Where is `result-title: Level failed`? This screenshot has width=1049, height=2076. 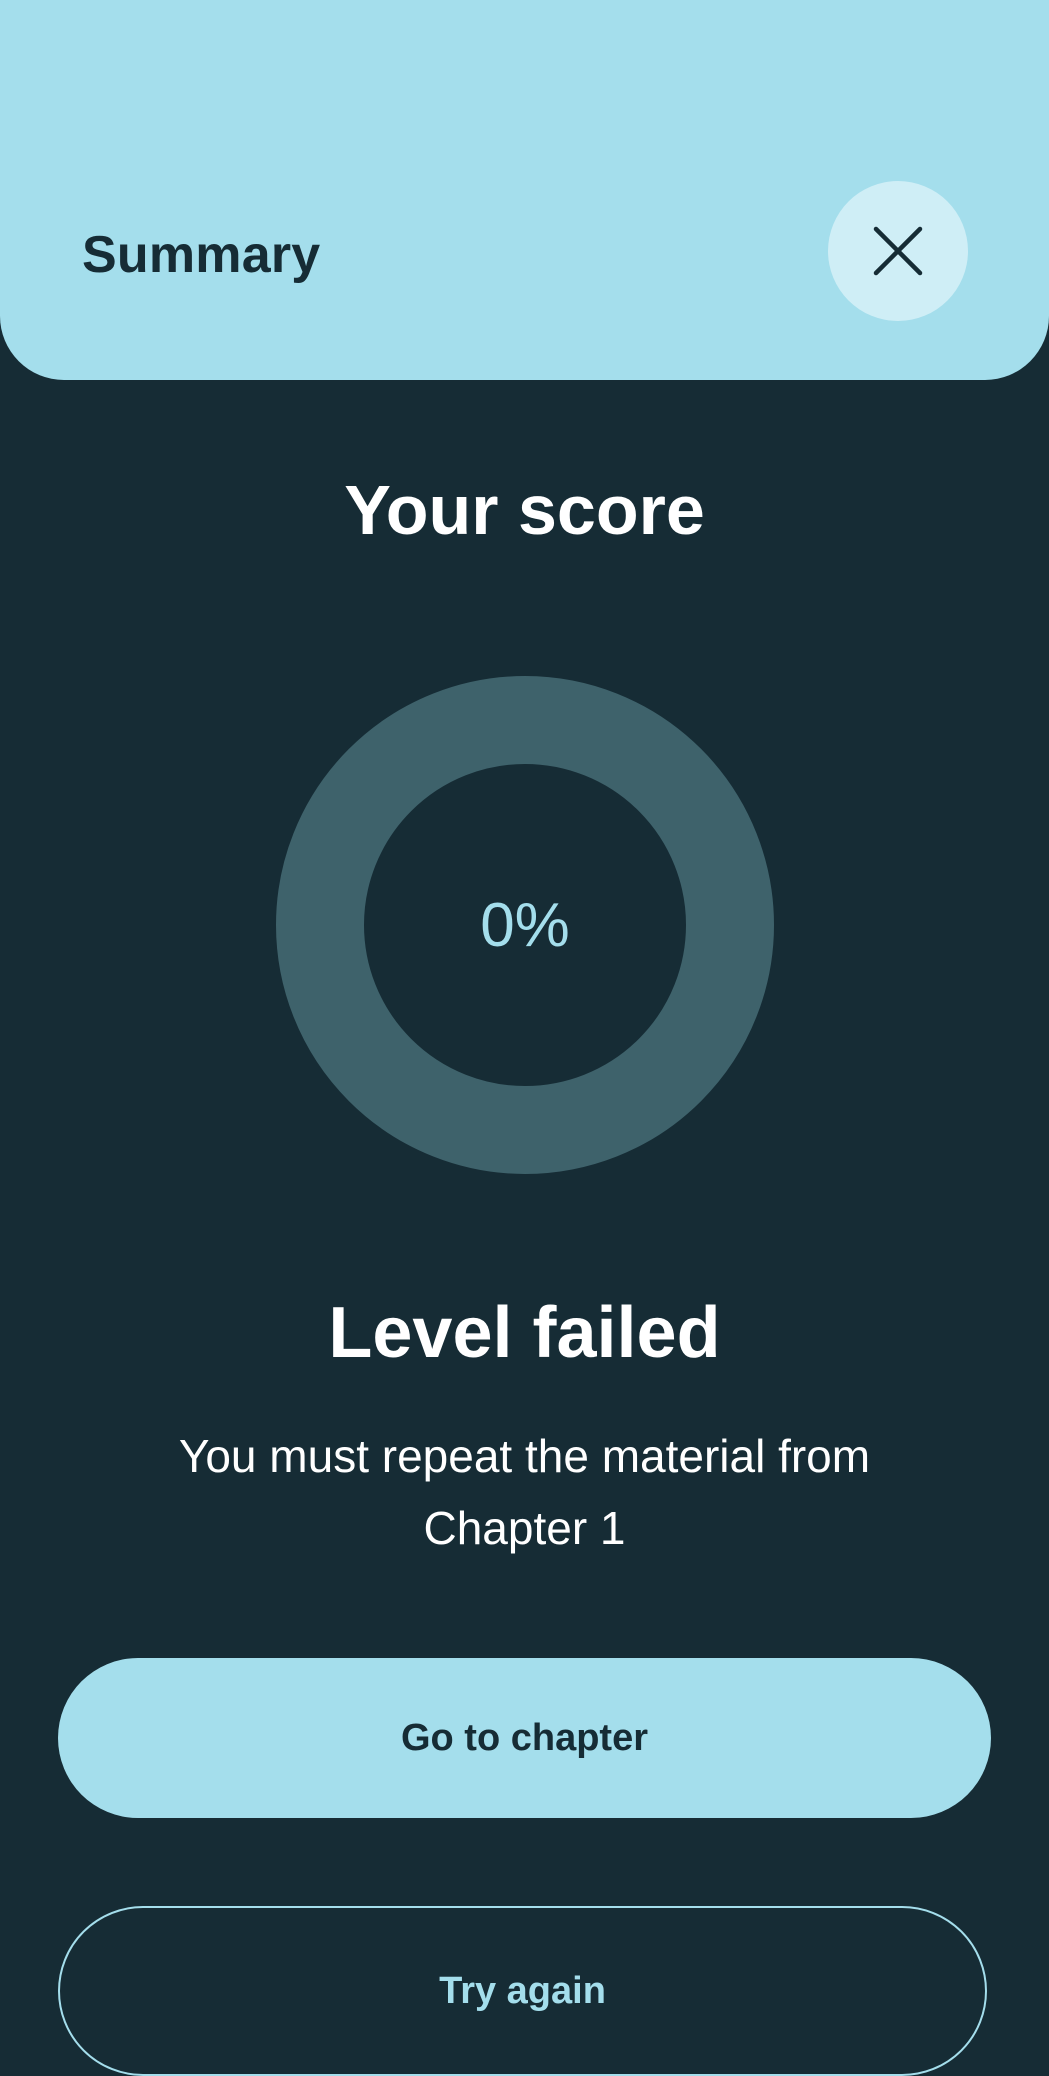
result-title: Level failed is located at coordinates (524, 1333).